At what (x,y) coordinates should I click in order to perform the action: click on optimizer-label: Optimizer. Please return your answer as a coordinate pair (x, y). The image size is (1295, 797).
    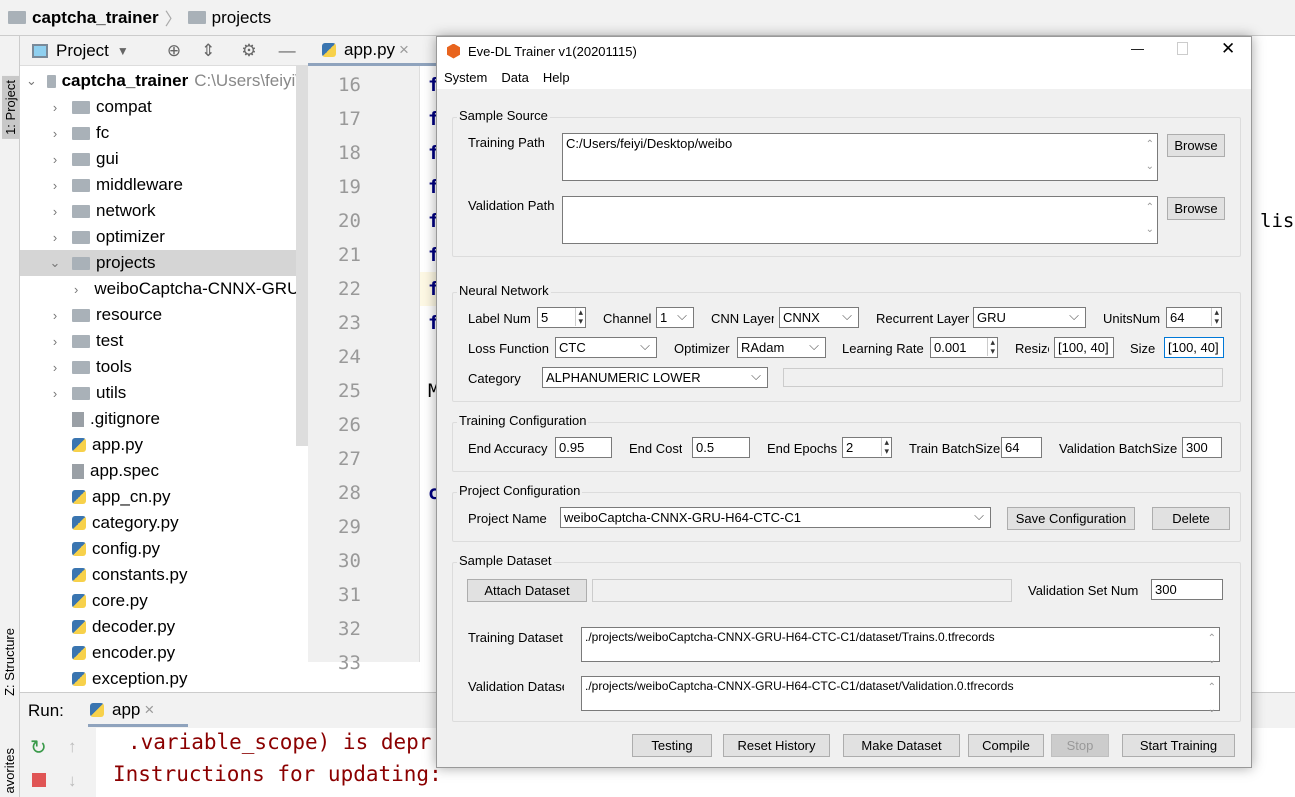
    Looking at the image, I should click on (702, 348).